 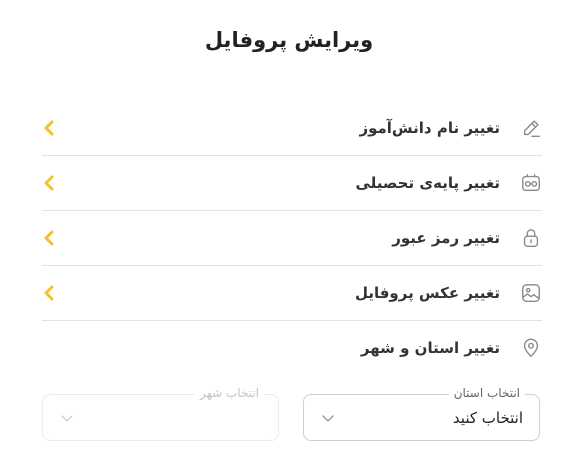 What do you see at coordinates (531, 293) in the screenshot?
I see `image-icon` at bounding box center [531, 293].